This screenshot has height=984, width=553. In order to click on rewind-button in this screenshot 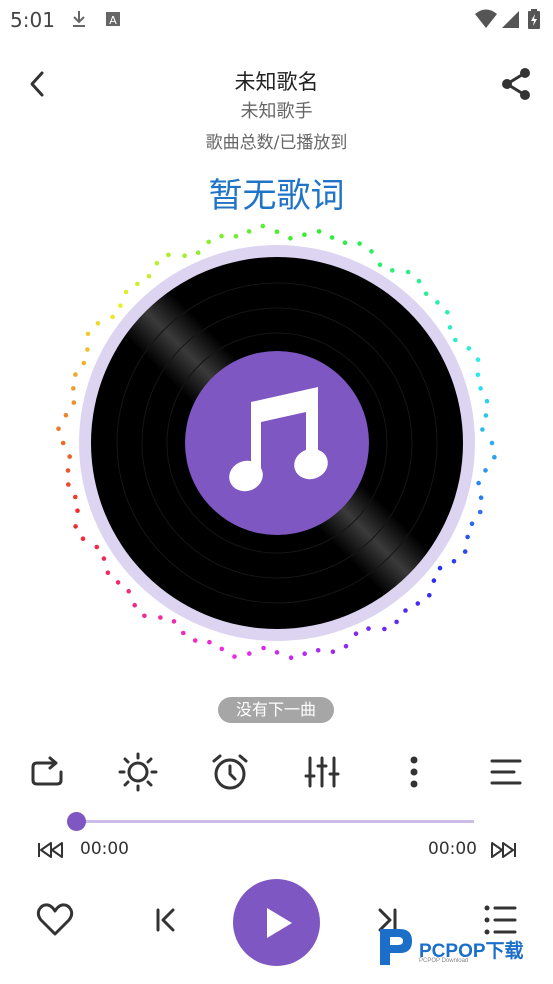, I will do `click(51, 850)`.